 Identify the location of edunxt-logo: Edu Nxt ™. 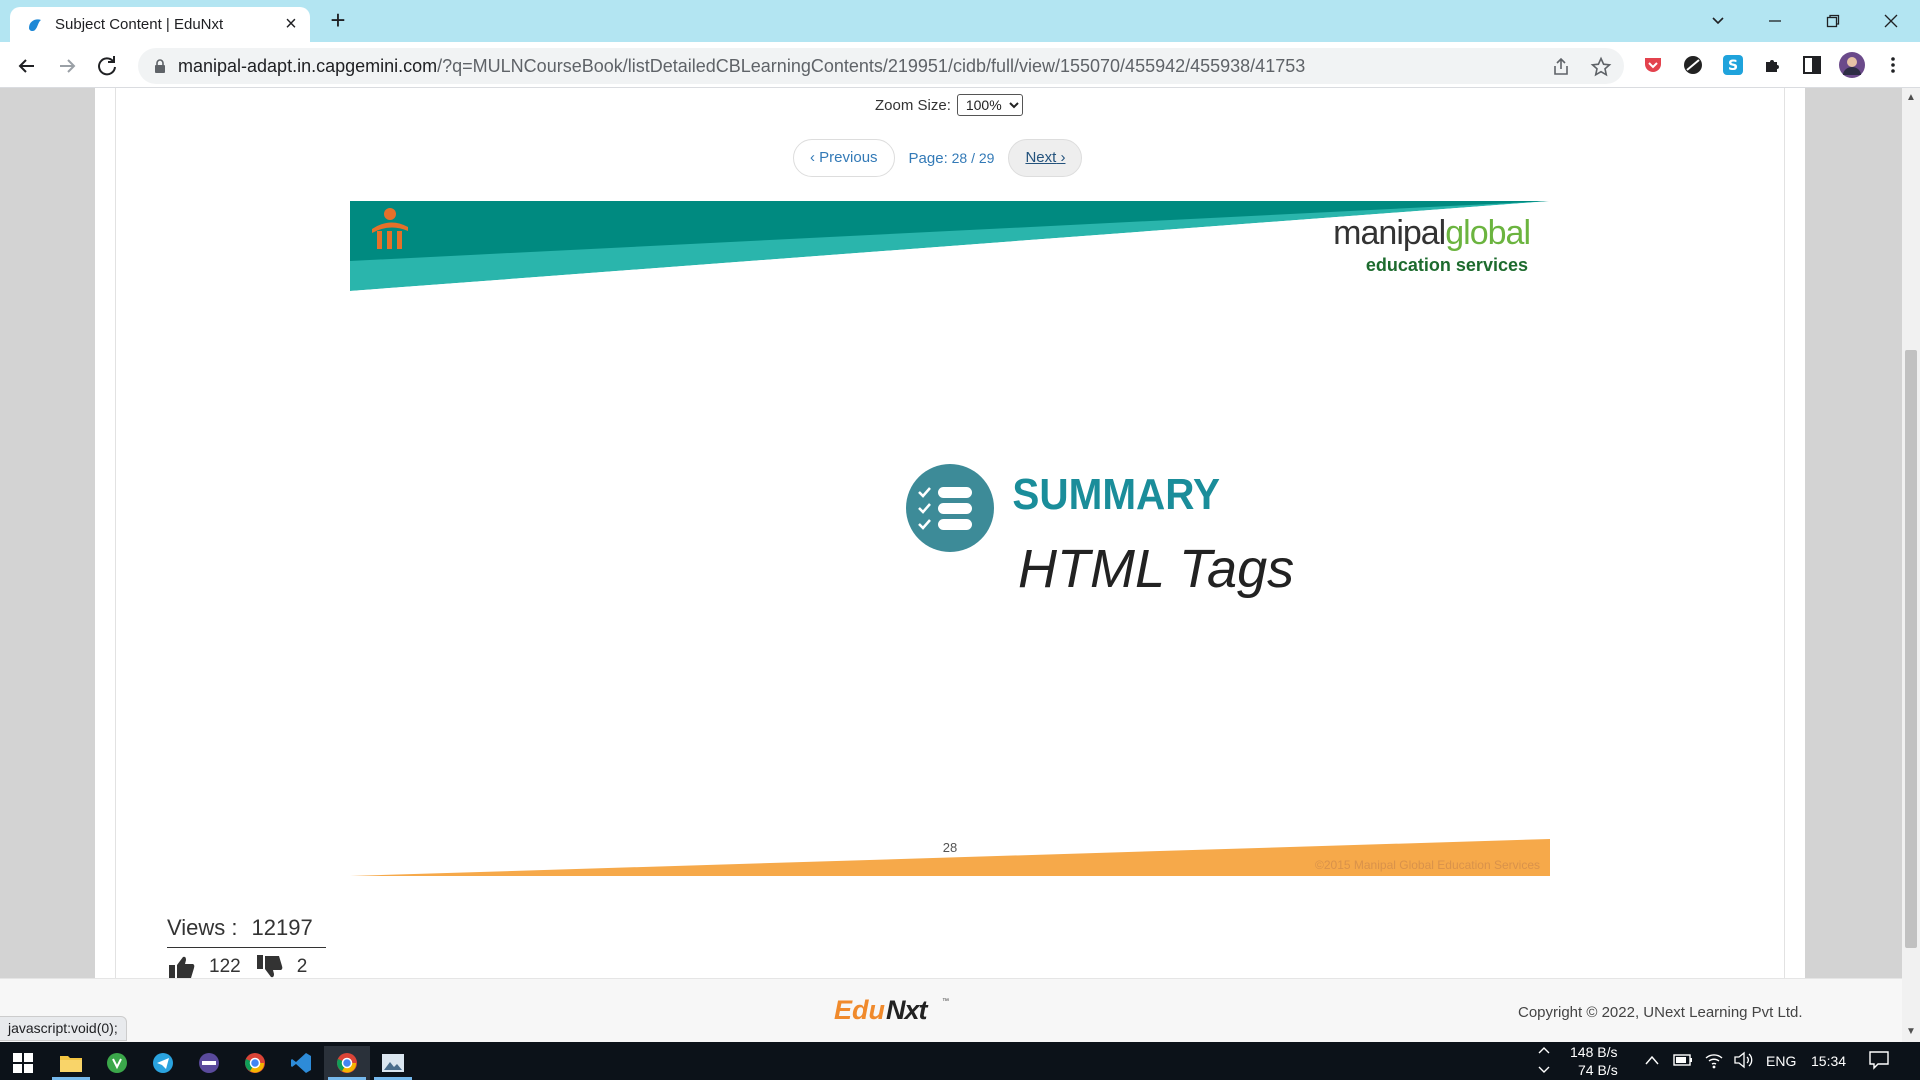
(892, 1010).